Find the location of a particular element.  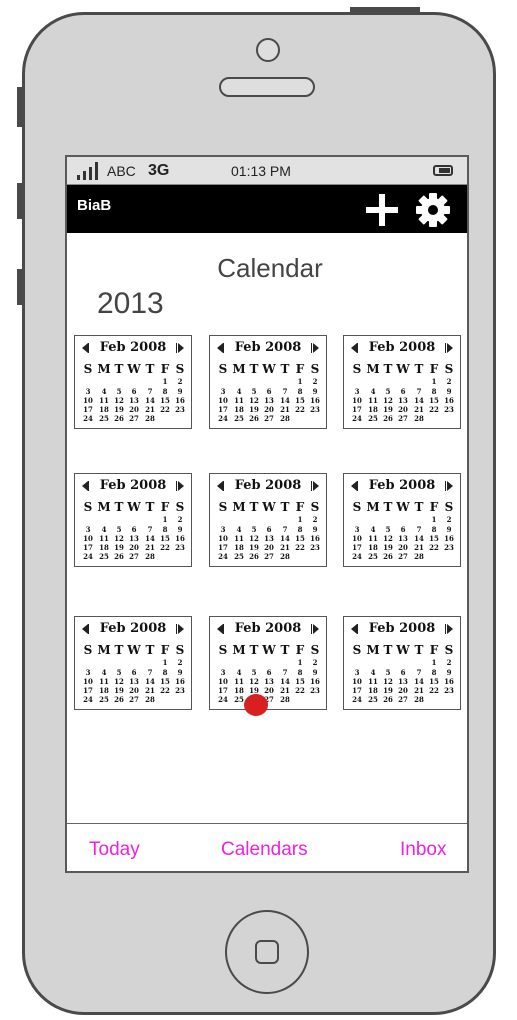

home-button is located at coordinates (267, 952).